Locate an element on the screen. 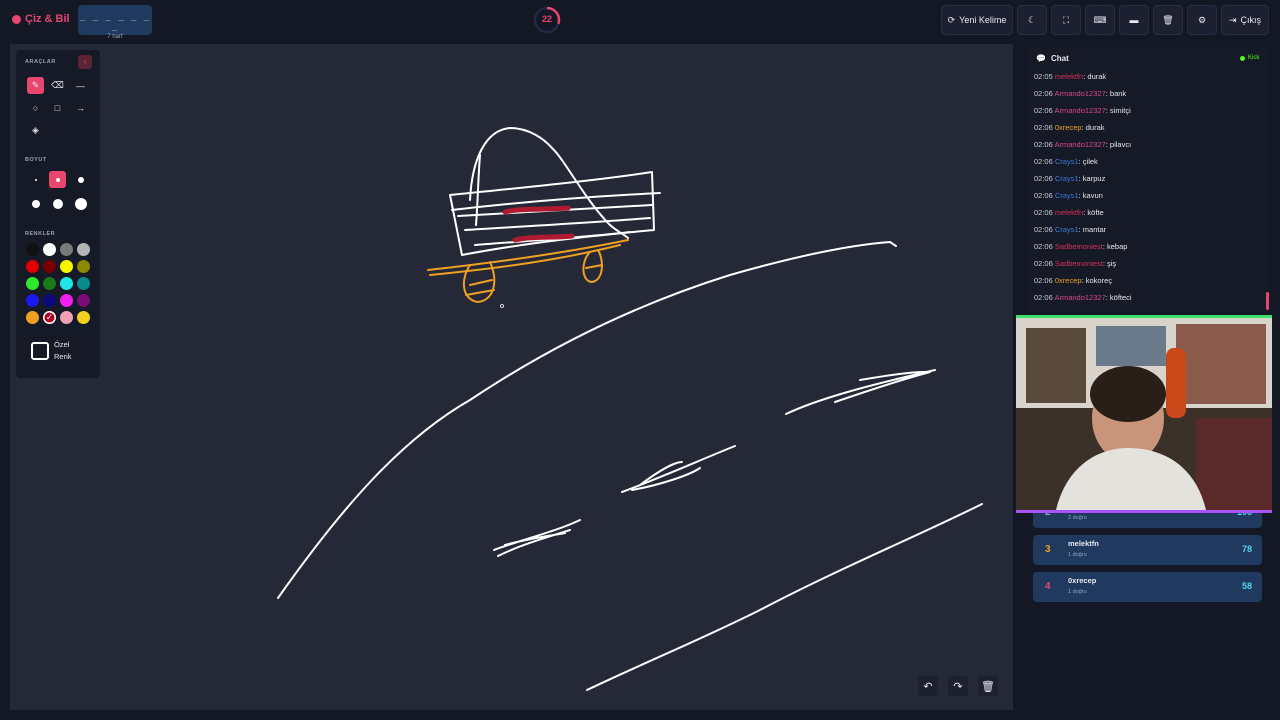  archive-button: ▬ is located at coordinates (1134, 20).